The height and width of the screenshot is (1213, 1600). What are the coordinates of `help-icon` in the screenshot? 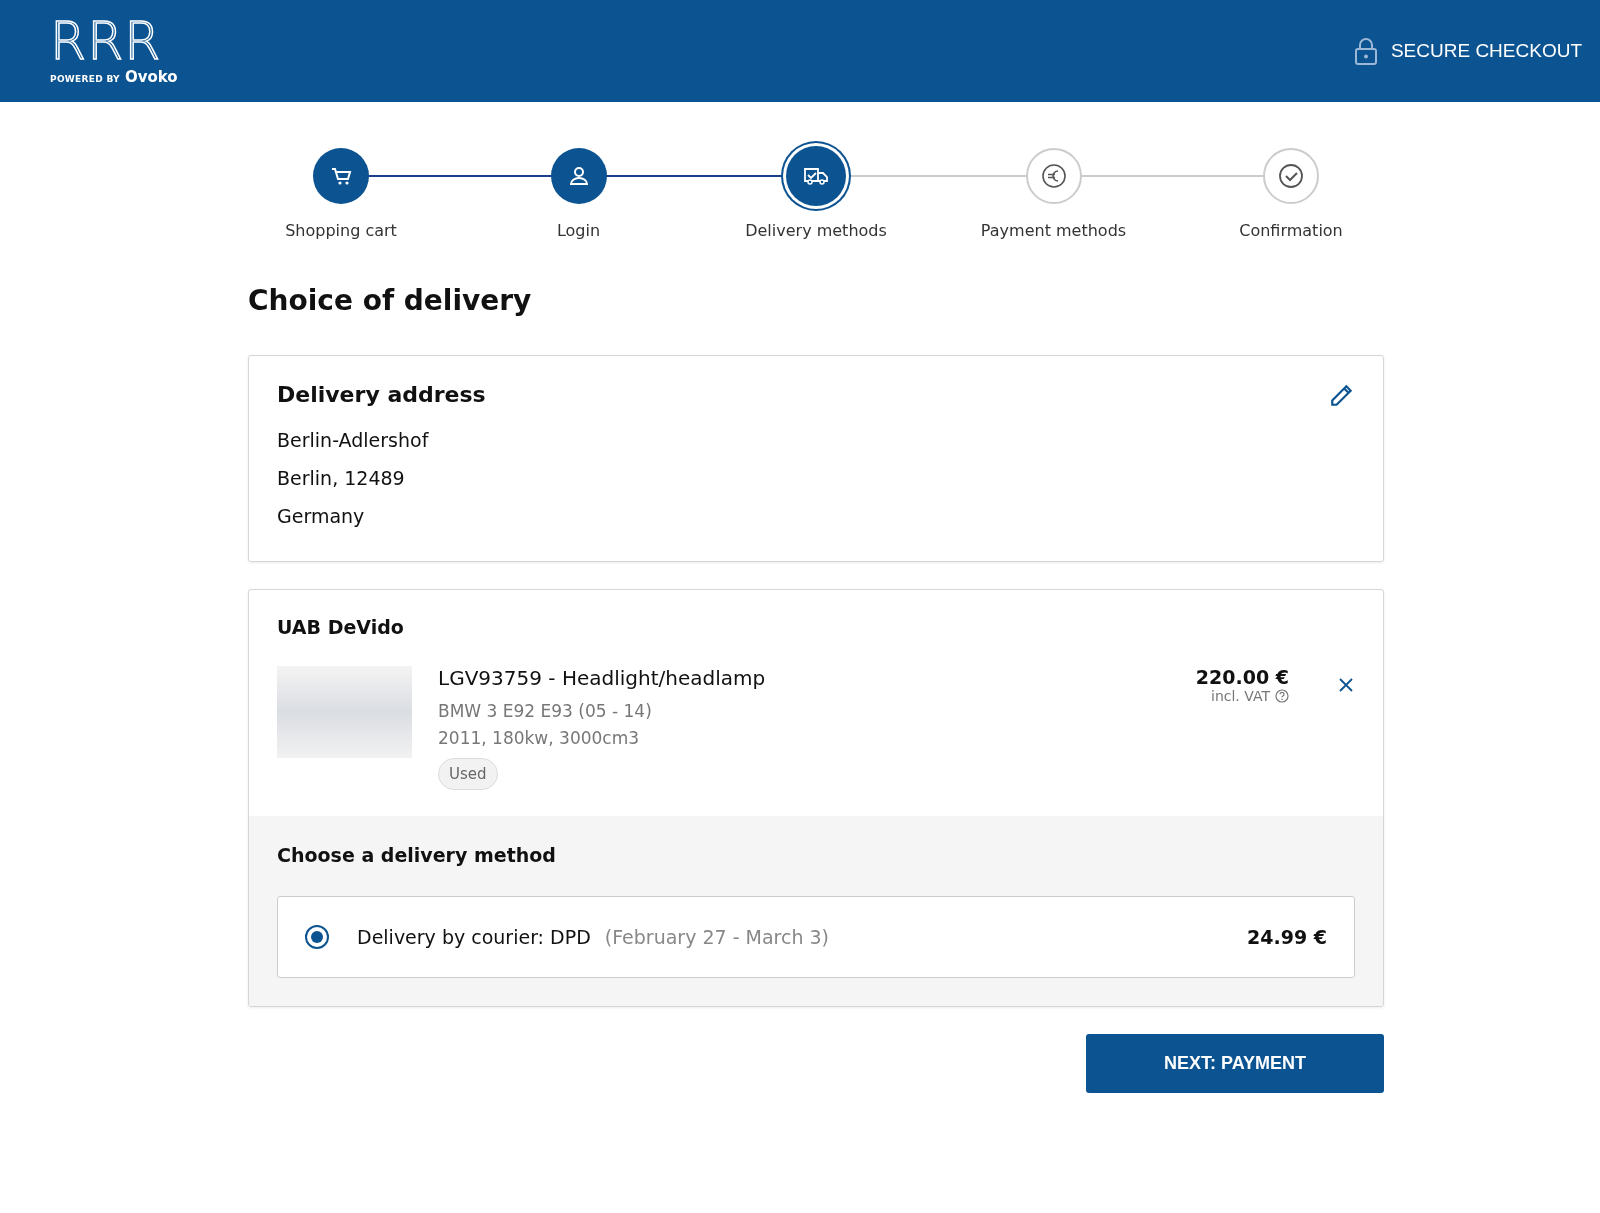 It's located at (1282, 696).